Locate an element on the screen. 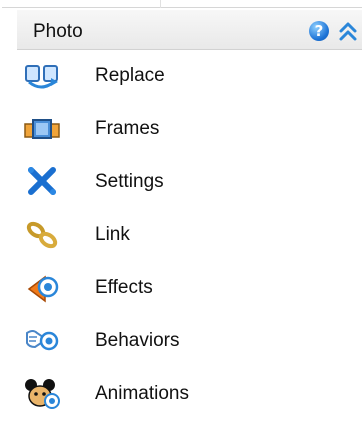  menu-item-label: Settings is located at coordinates (129, 181).